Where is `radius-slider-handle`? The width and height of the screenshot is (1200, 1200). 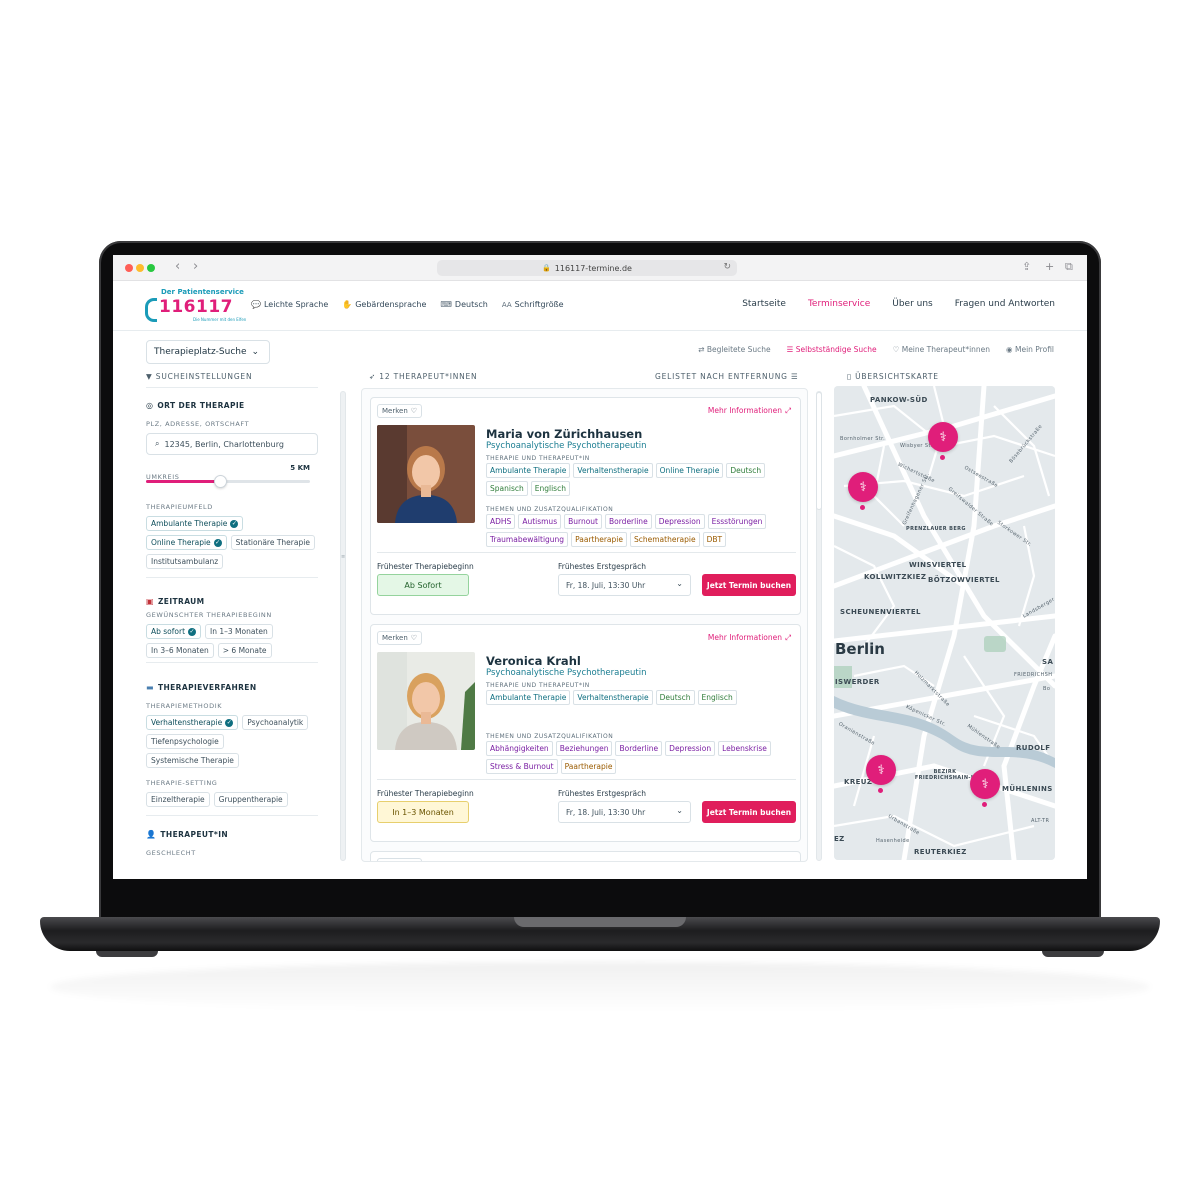 radius-slider-handle is located at coordinates (220, 481).